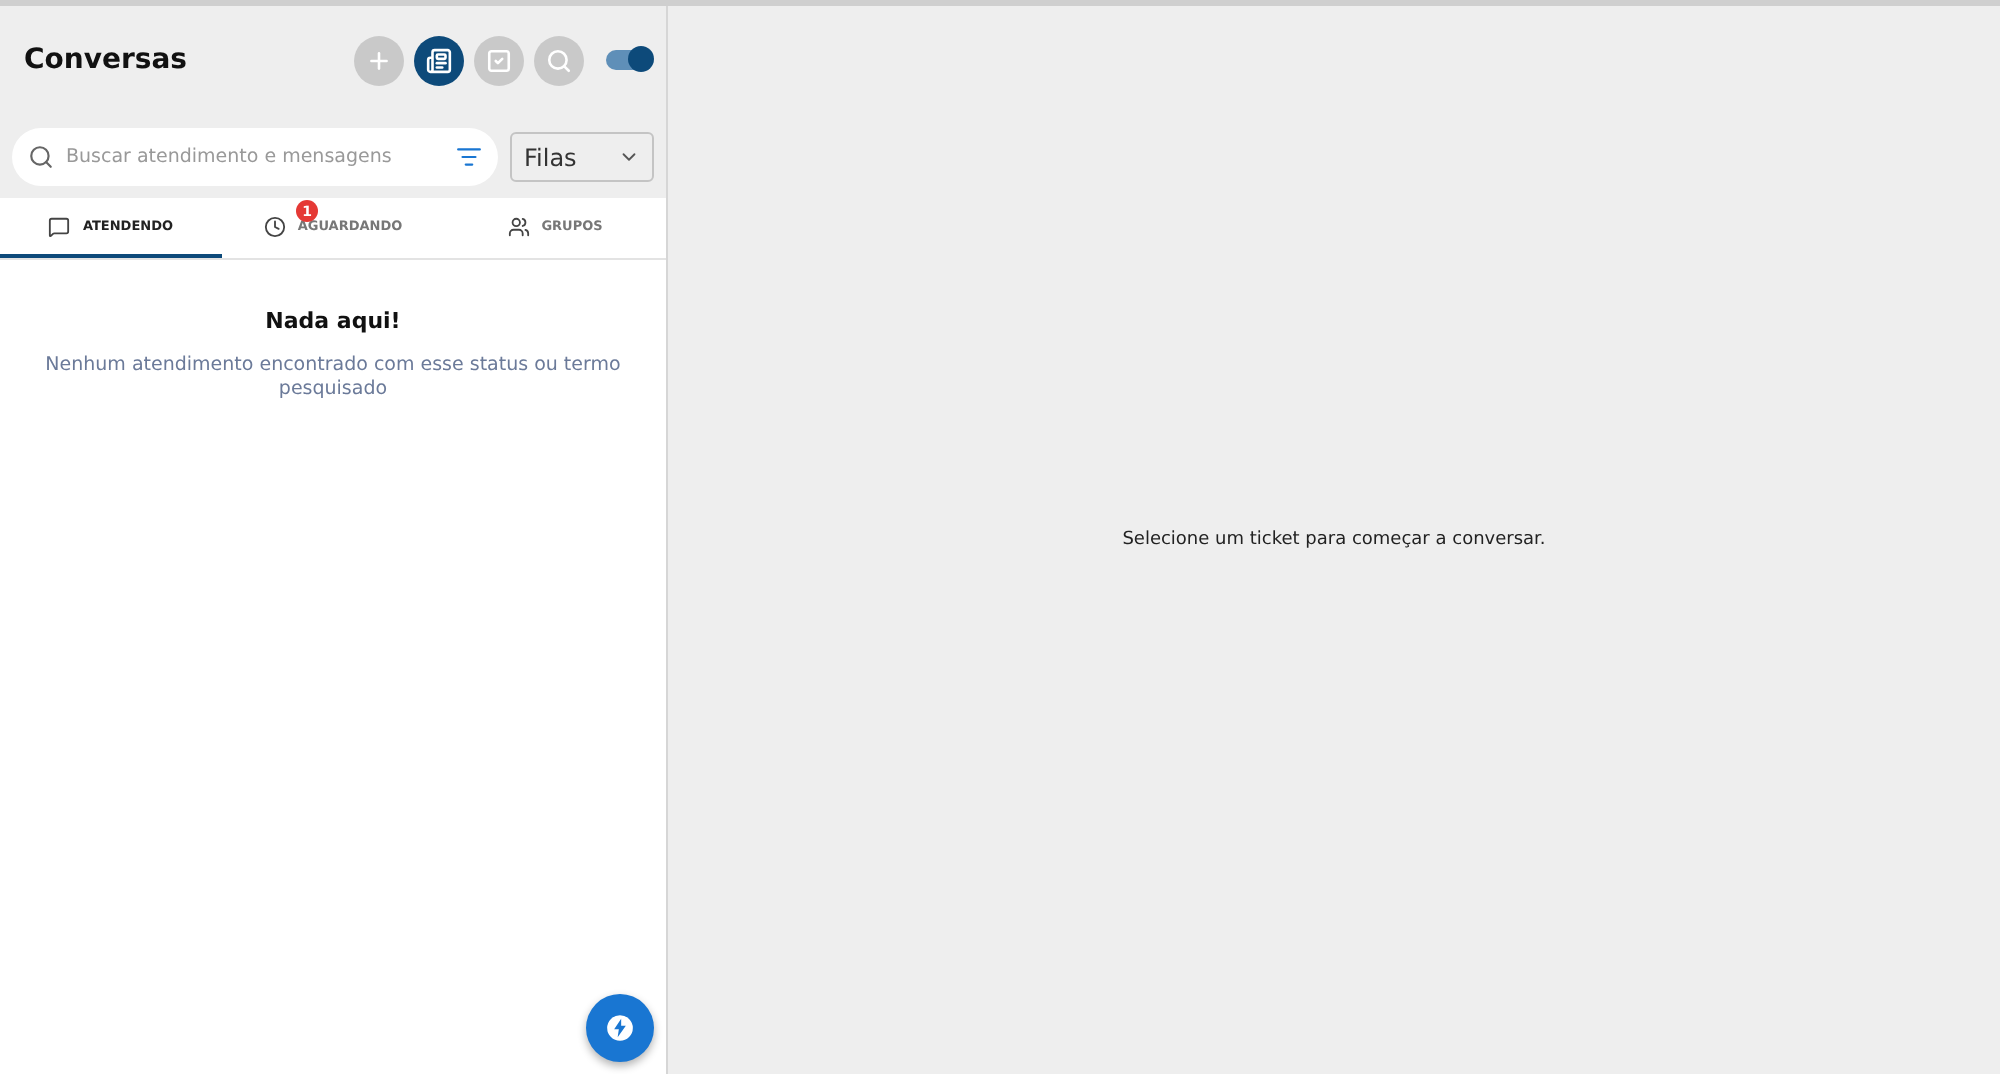  Describe the element at coordinates (274, 226) in the screenshot. I see `clock-icon` at that location.